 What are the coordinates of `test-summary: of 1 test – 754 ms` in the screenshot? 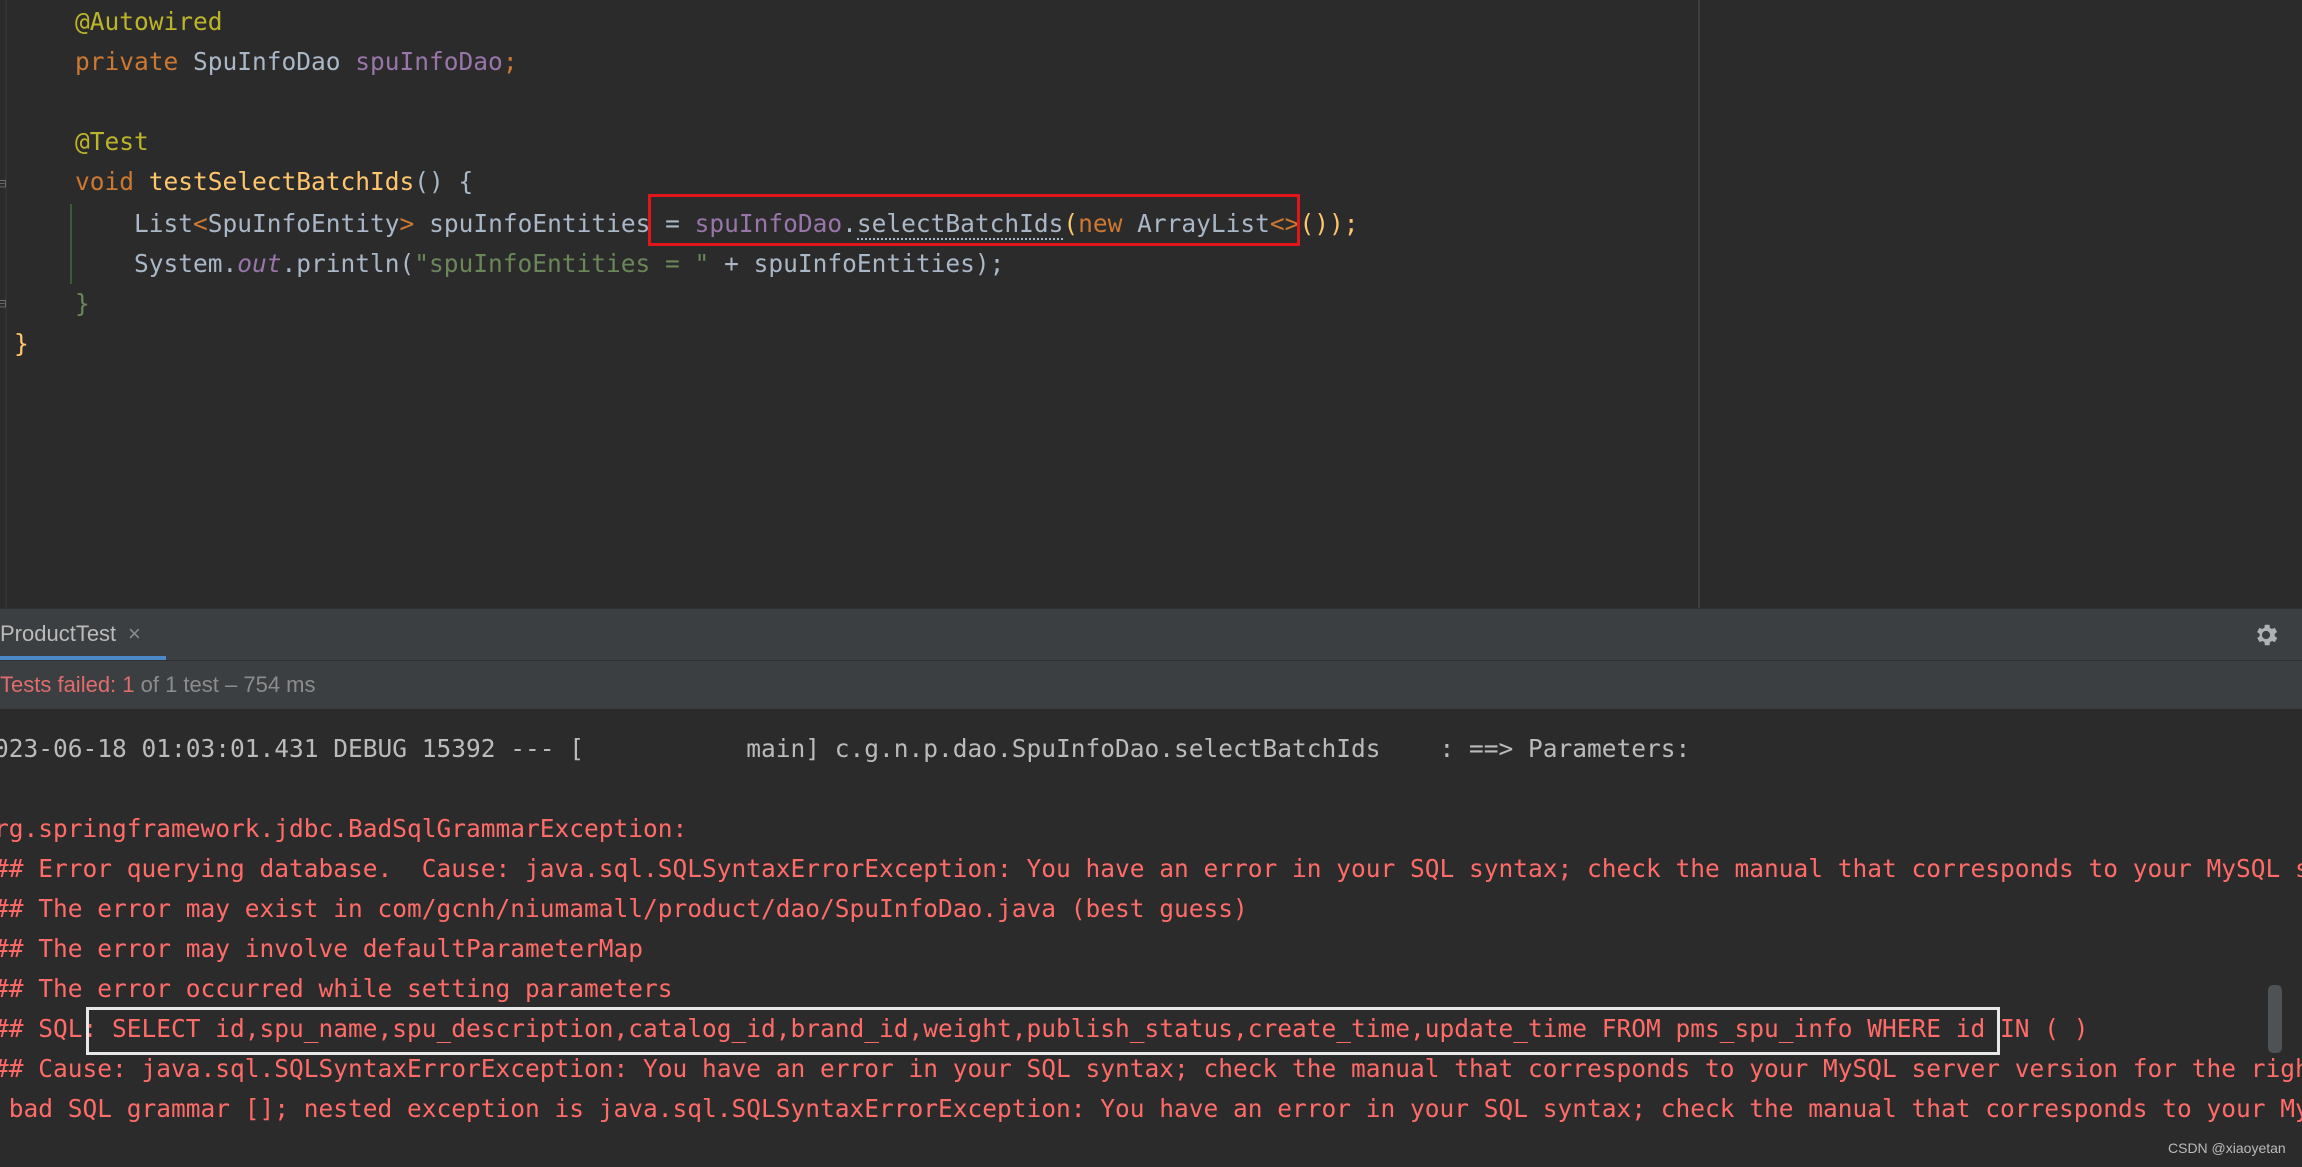 It's located at (225, 684).